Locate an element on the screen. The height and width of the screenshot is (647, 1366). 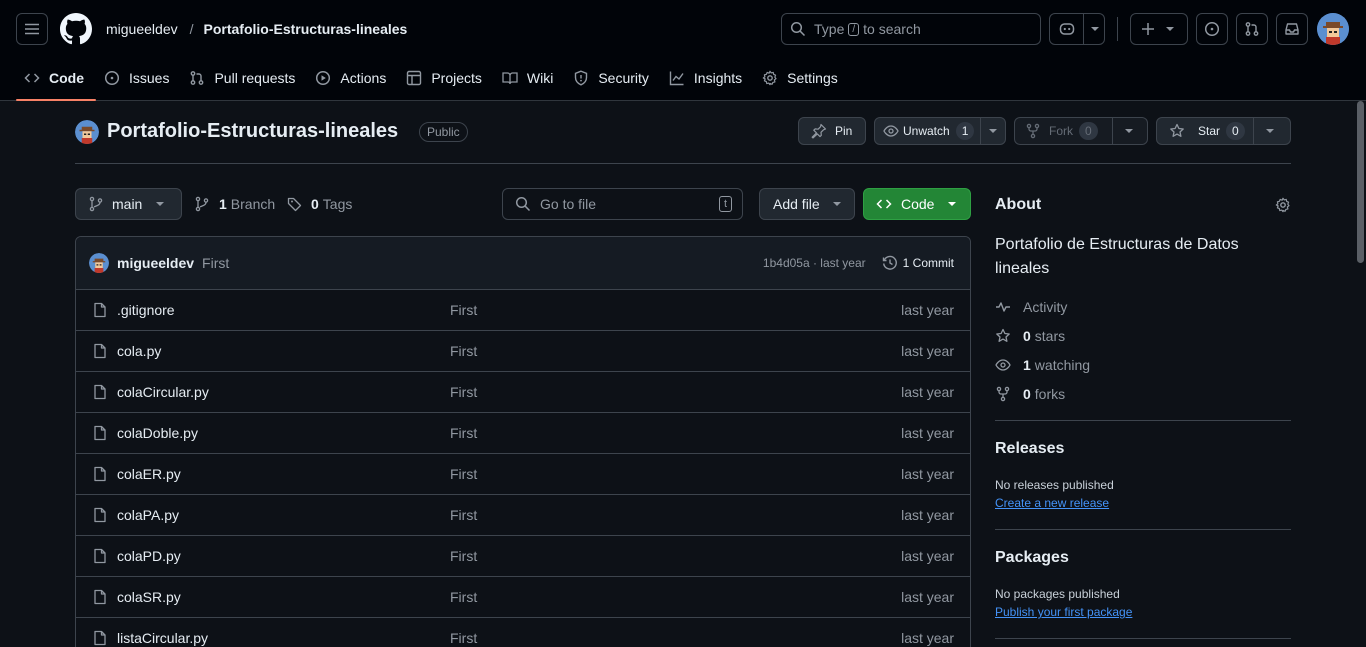
branch-count-link: 1 Branch is located at coordinates (234, 204).